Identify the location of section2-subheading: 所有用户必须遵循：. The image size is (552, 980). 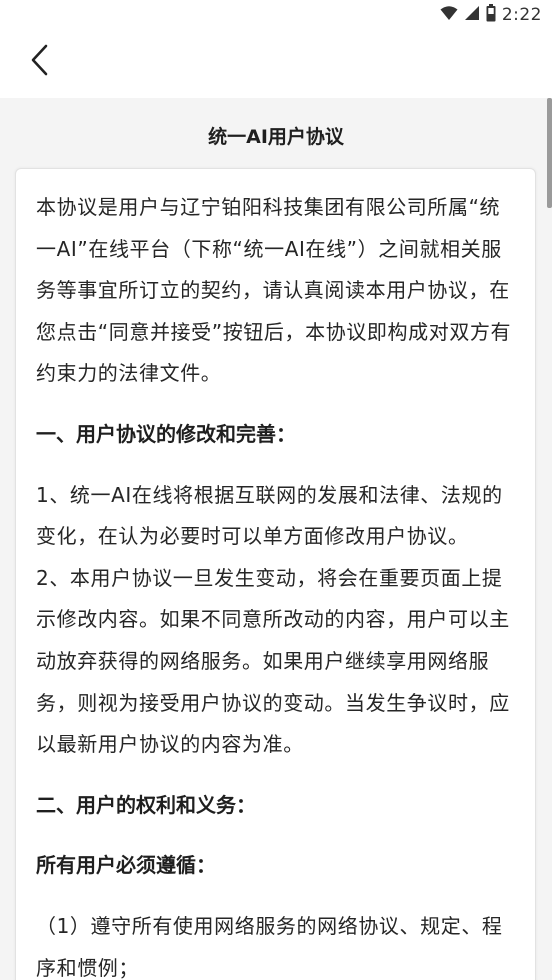
(126, 865).